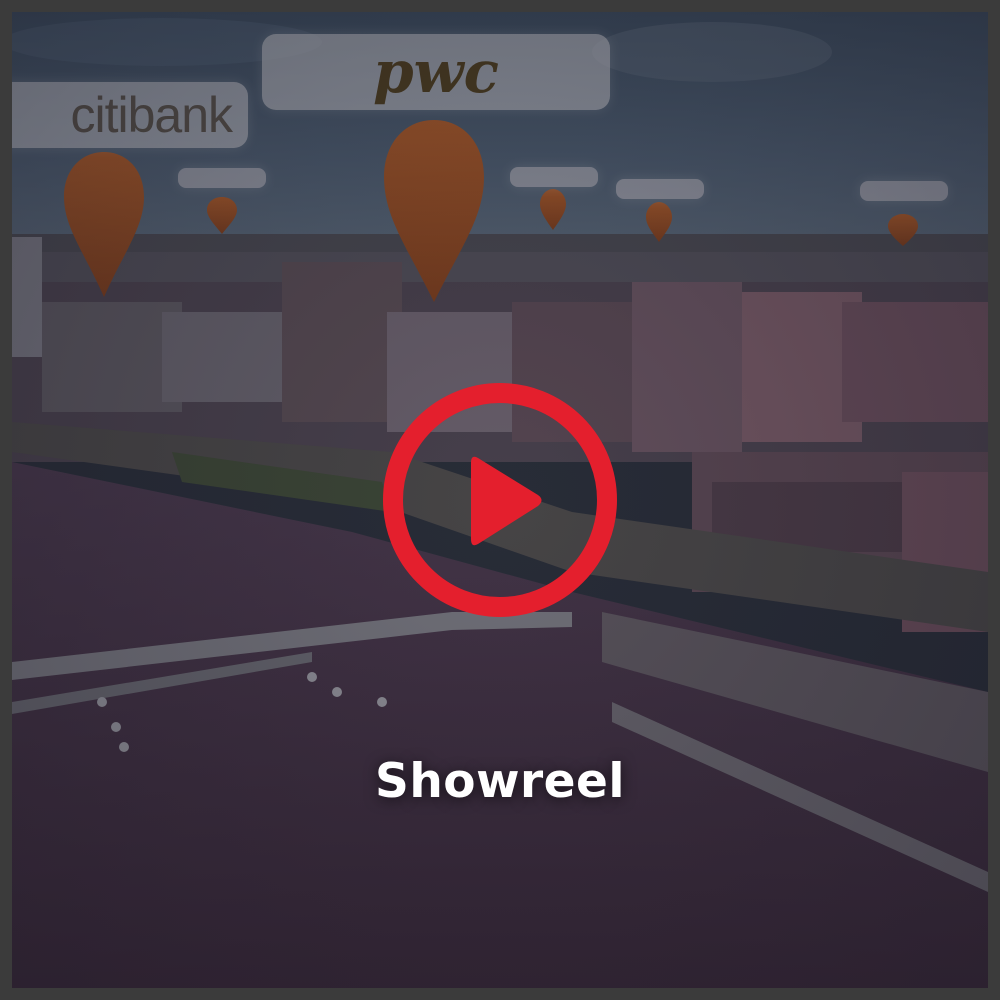 This screenshot has height=1000, width=1000. I want to click on citibank-logo-text: citibank, so click(151, 115).